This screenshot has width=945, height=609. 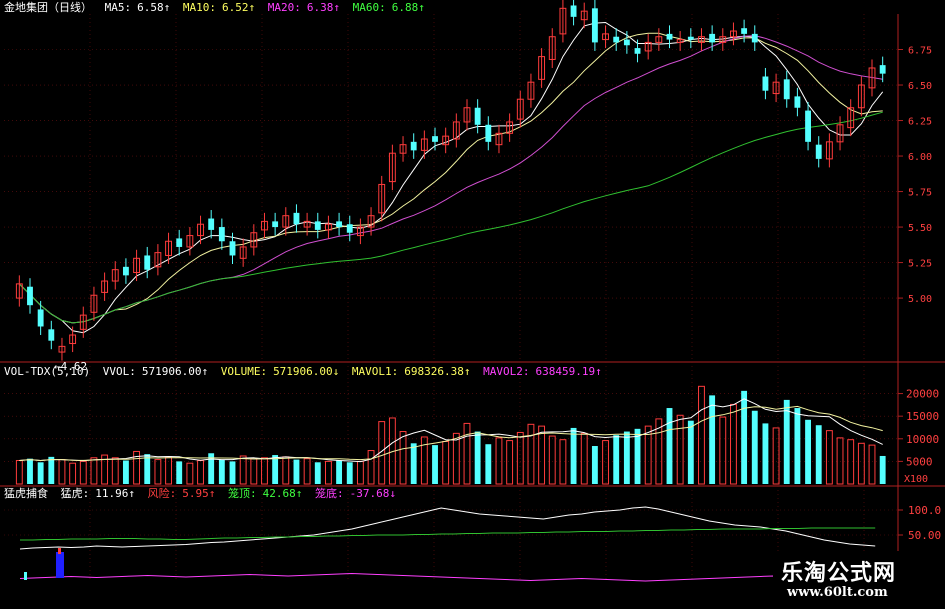 I want to click on tiger-label: 猛虎:, so click(x=75, y=493).